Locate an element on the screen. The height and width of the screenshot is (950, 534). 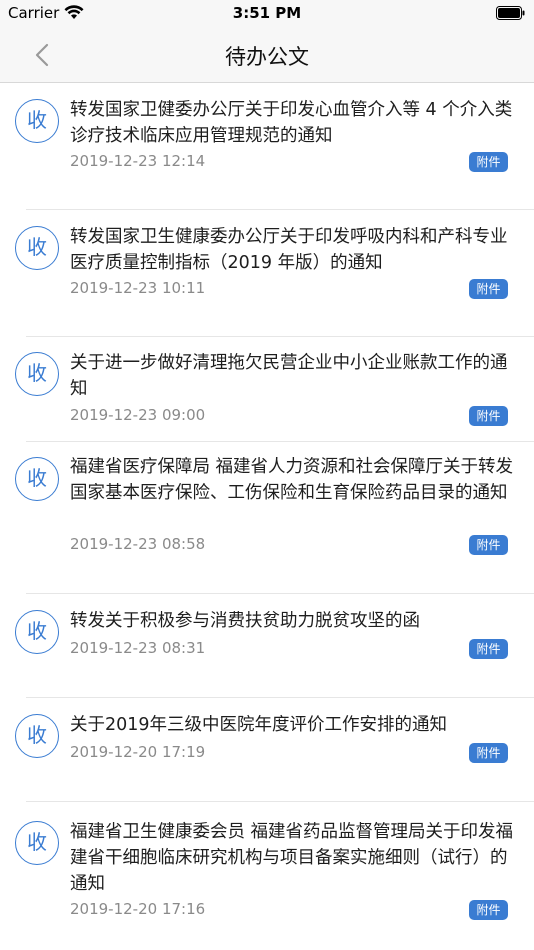
navigation-bar: 待办公文 is located at coordinates (267, 55).